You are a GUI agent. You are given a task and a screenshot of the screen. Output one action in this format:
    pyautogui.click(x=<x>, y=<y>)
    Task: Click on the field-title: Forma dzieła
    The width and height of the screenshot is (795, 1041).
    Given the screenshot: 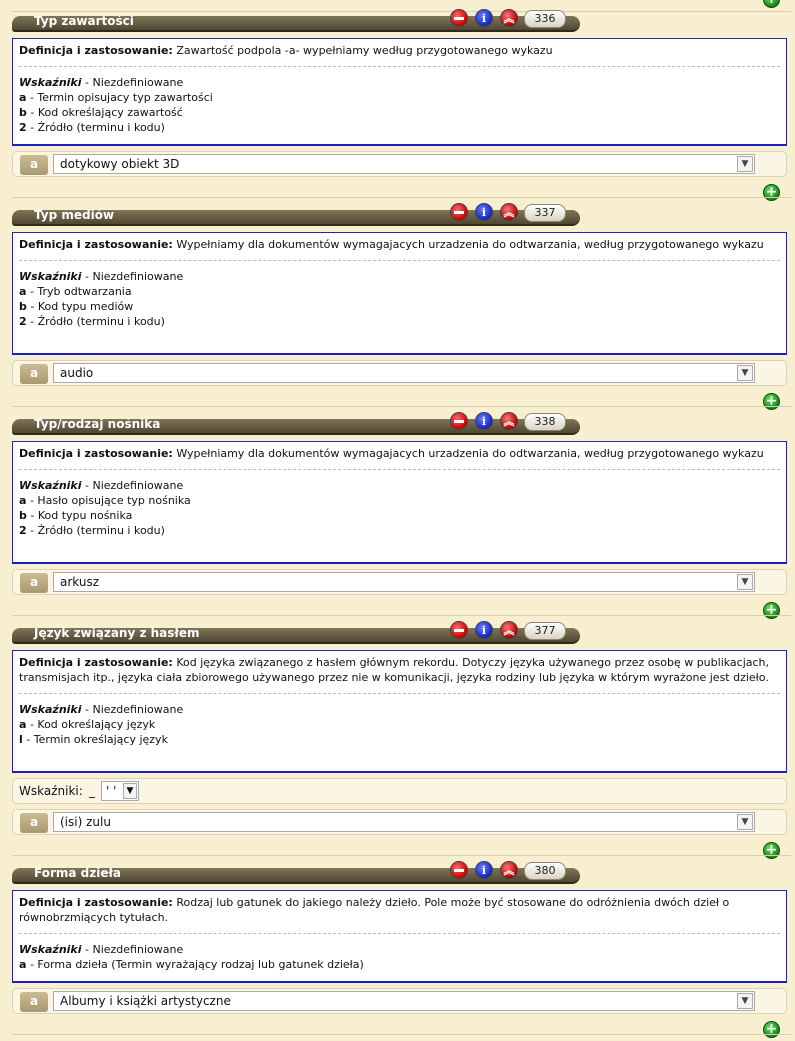 What is the action you would take?
    pyautogui.click(x=78, y=873)
    